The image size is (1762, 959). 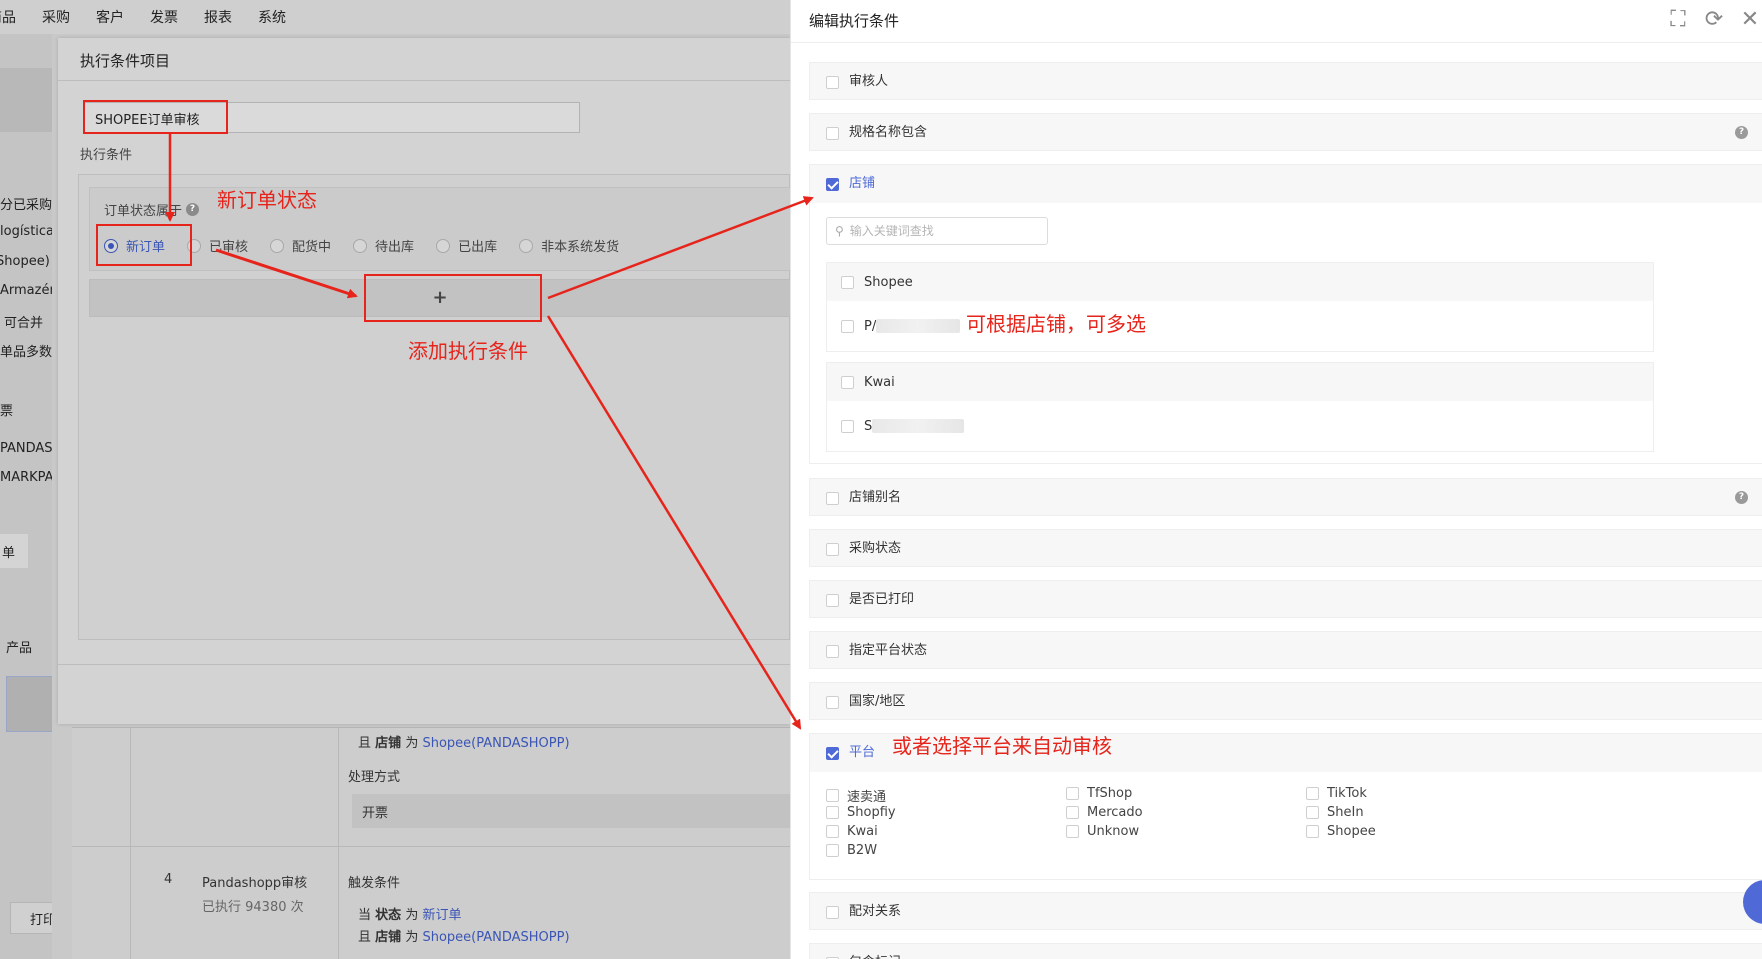 I want to click on radio-pending-out: 待出库, so click(x=383, y=245).